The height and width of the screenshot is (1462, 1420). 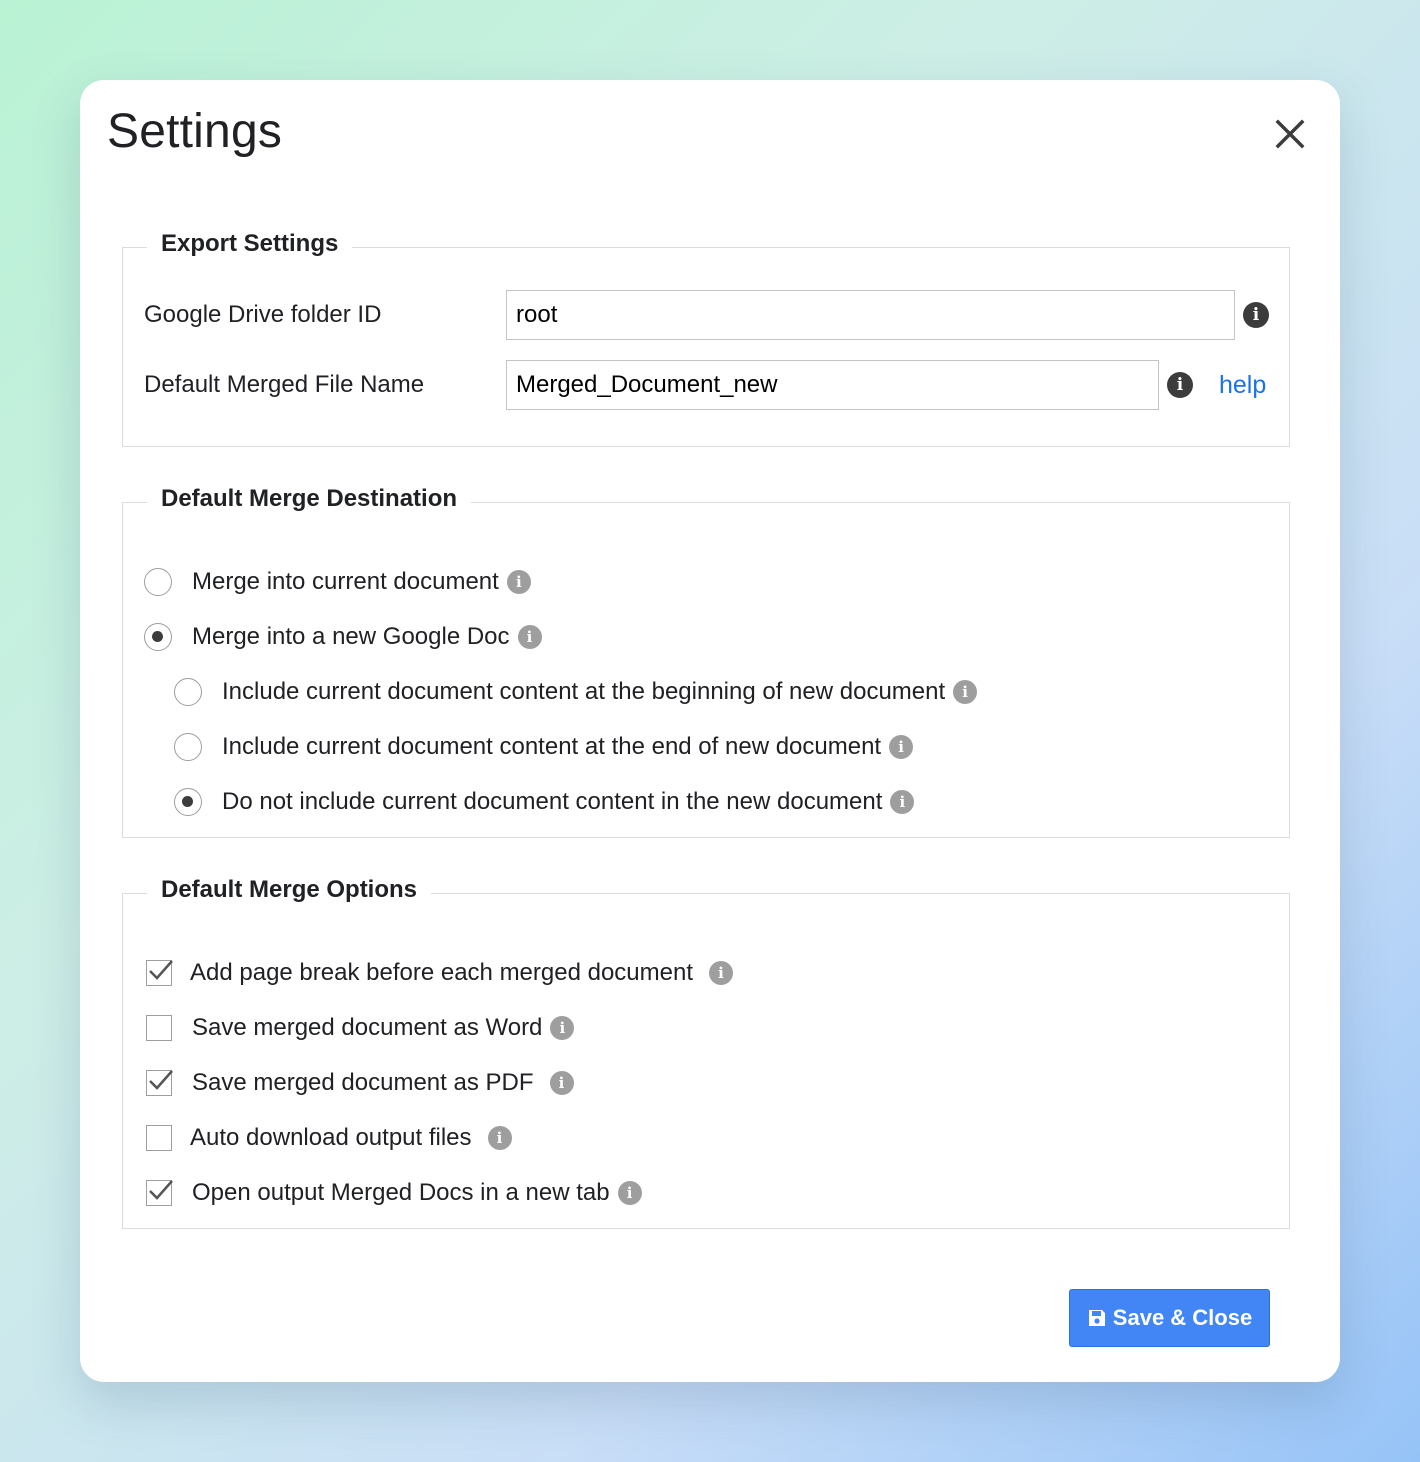 What do you see at coordinates (1242, 385) in the screenshot?
I see `help-link: help` at bounding box center [1242, 385].